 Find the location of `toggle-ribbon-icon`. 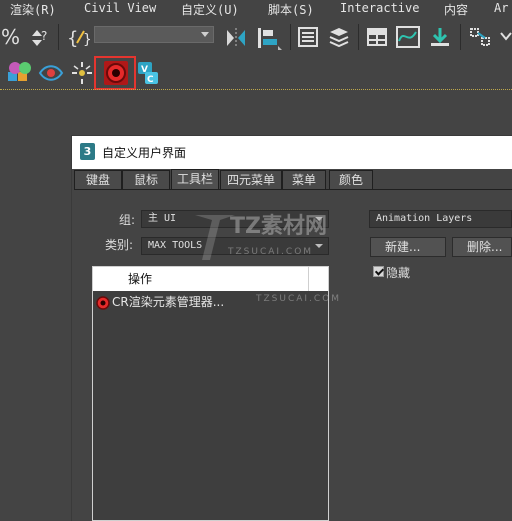

toggle-ribbon-icon is located at coordinates (377, 37).